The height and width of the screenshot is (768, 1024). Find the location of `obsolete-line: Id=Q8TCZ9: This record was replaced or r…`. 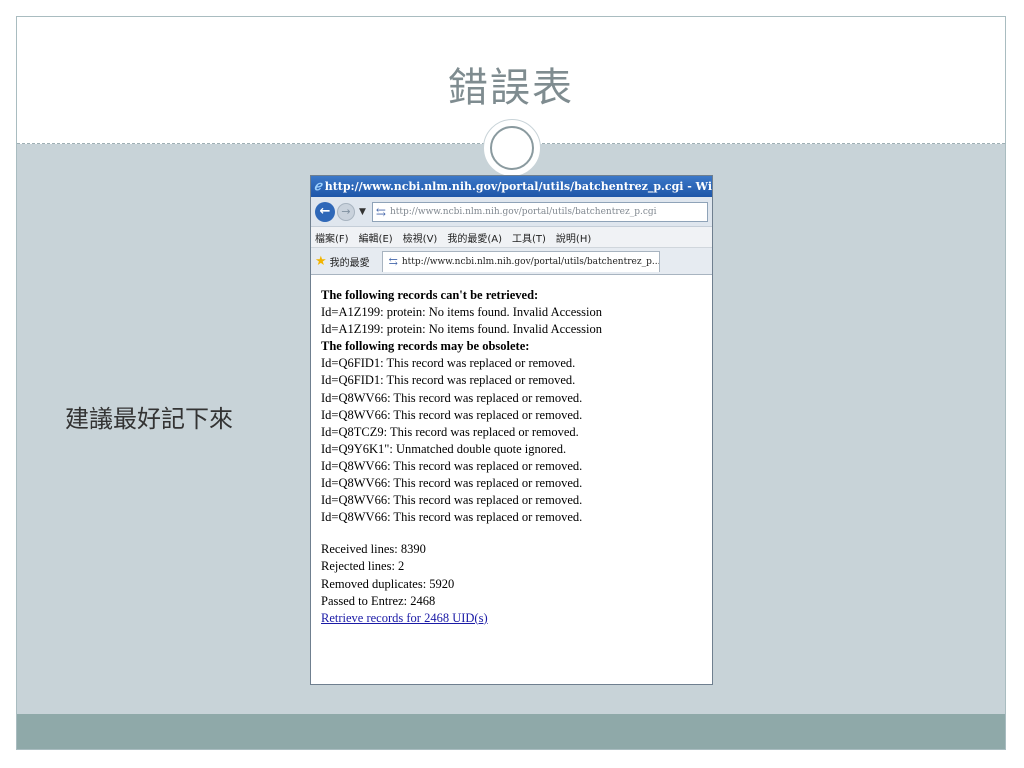

obsolete-line: Id=Q8TCZ9: This record was replaced or r… is located at coordinates (450, 431).